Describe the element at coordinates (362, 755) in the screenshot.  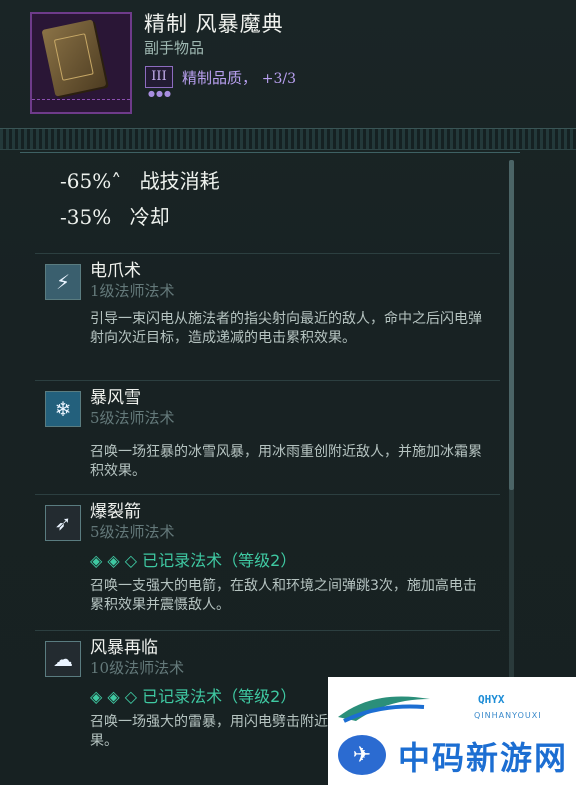
I see `watermark-bird-icon: ✈` at that location.